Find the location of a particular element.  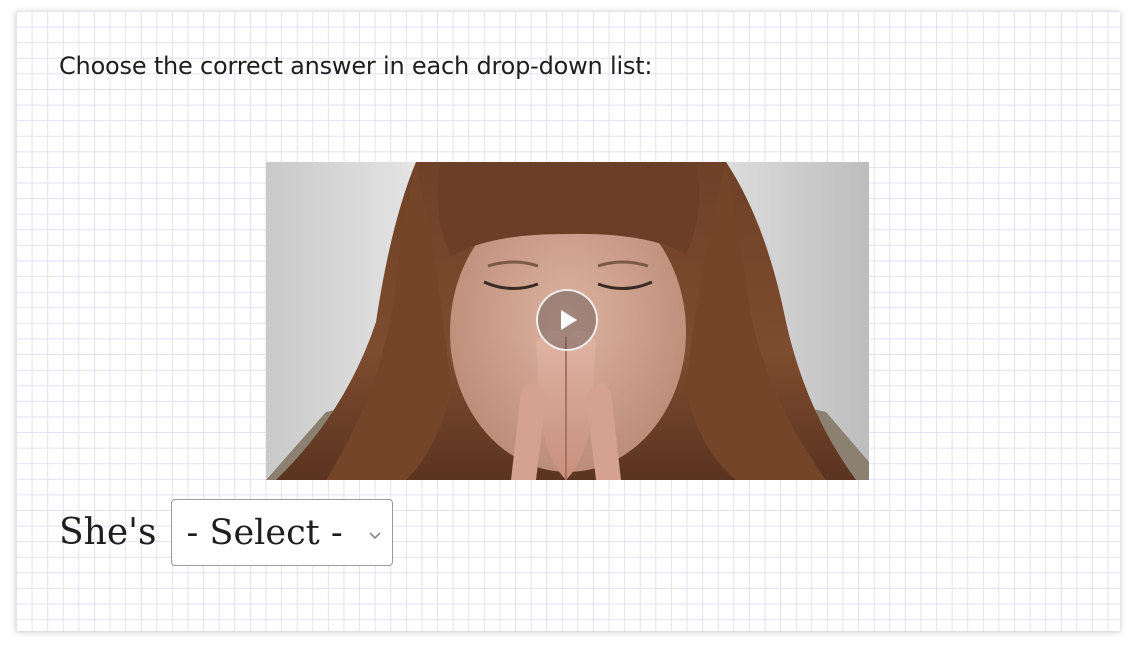

question-row: She's - Select - is located at coordinates (226, 532).